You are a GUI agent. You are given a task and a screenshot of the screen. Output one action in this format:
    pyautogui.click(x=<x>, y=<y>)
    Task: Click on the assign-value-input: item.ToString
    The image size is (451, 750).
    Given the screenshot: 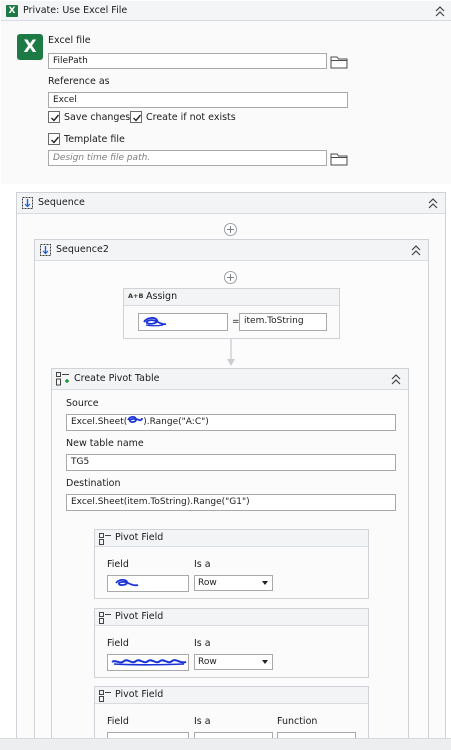 What is the action you would take?
    pyautogui.click(x=283, y=322)
    